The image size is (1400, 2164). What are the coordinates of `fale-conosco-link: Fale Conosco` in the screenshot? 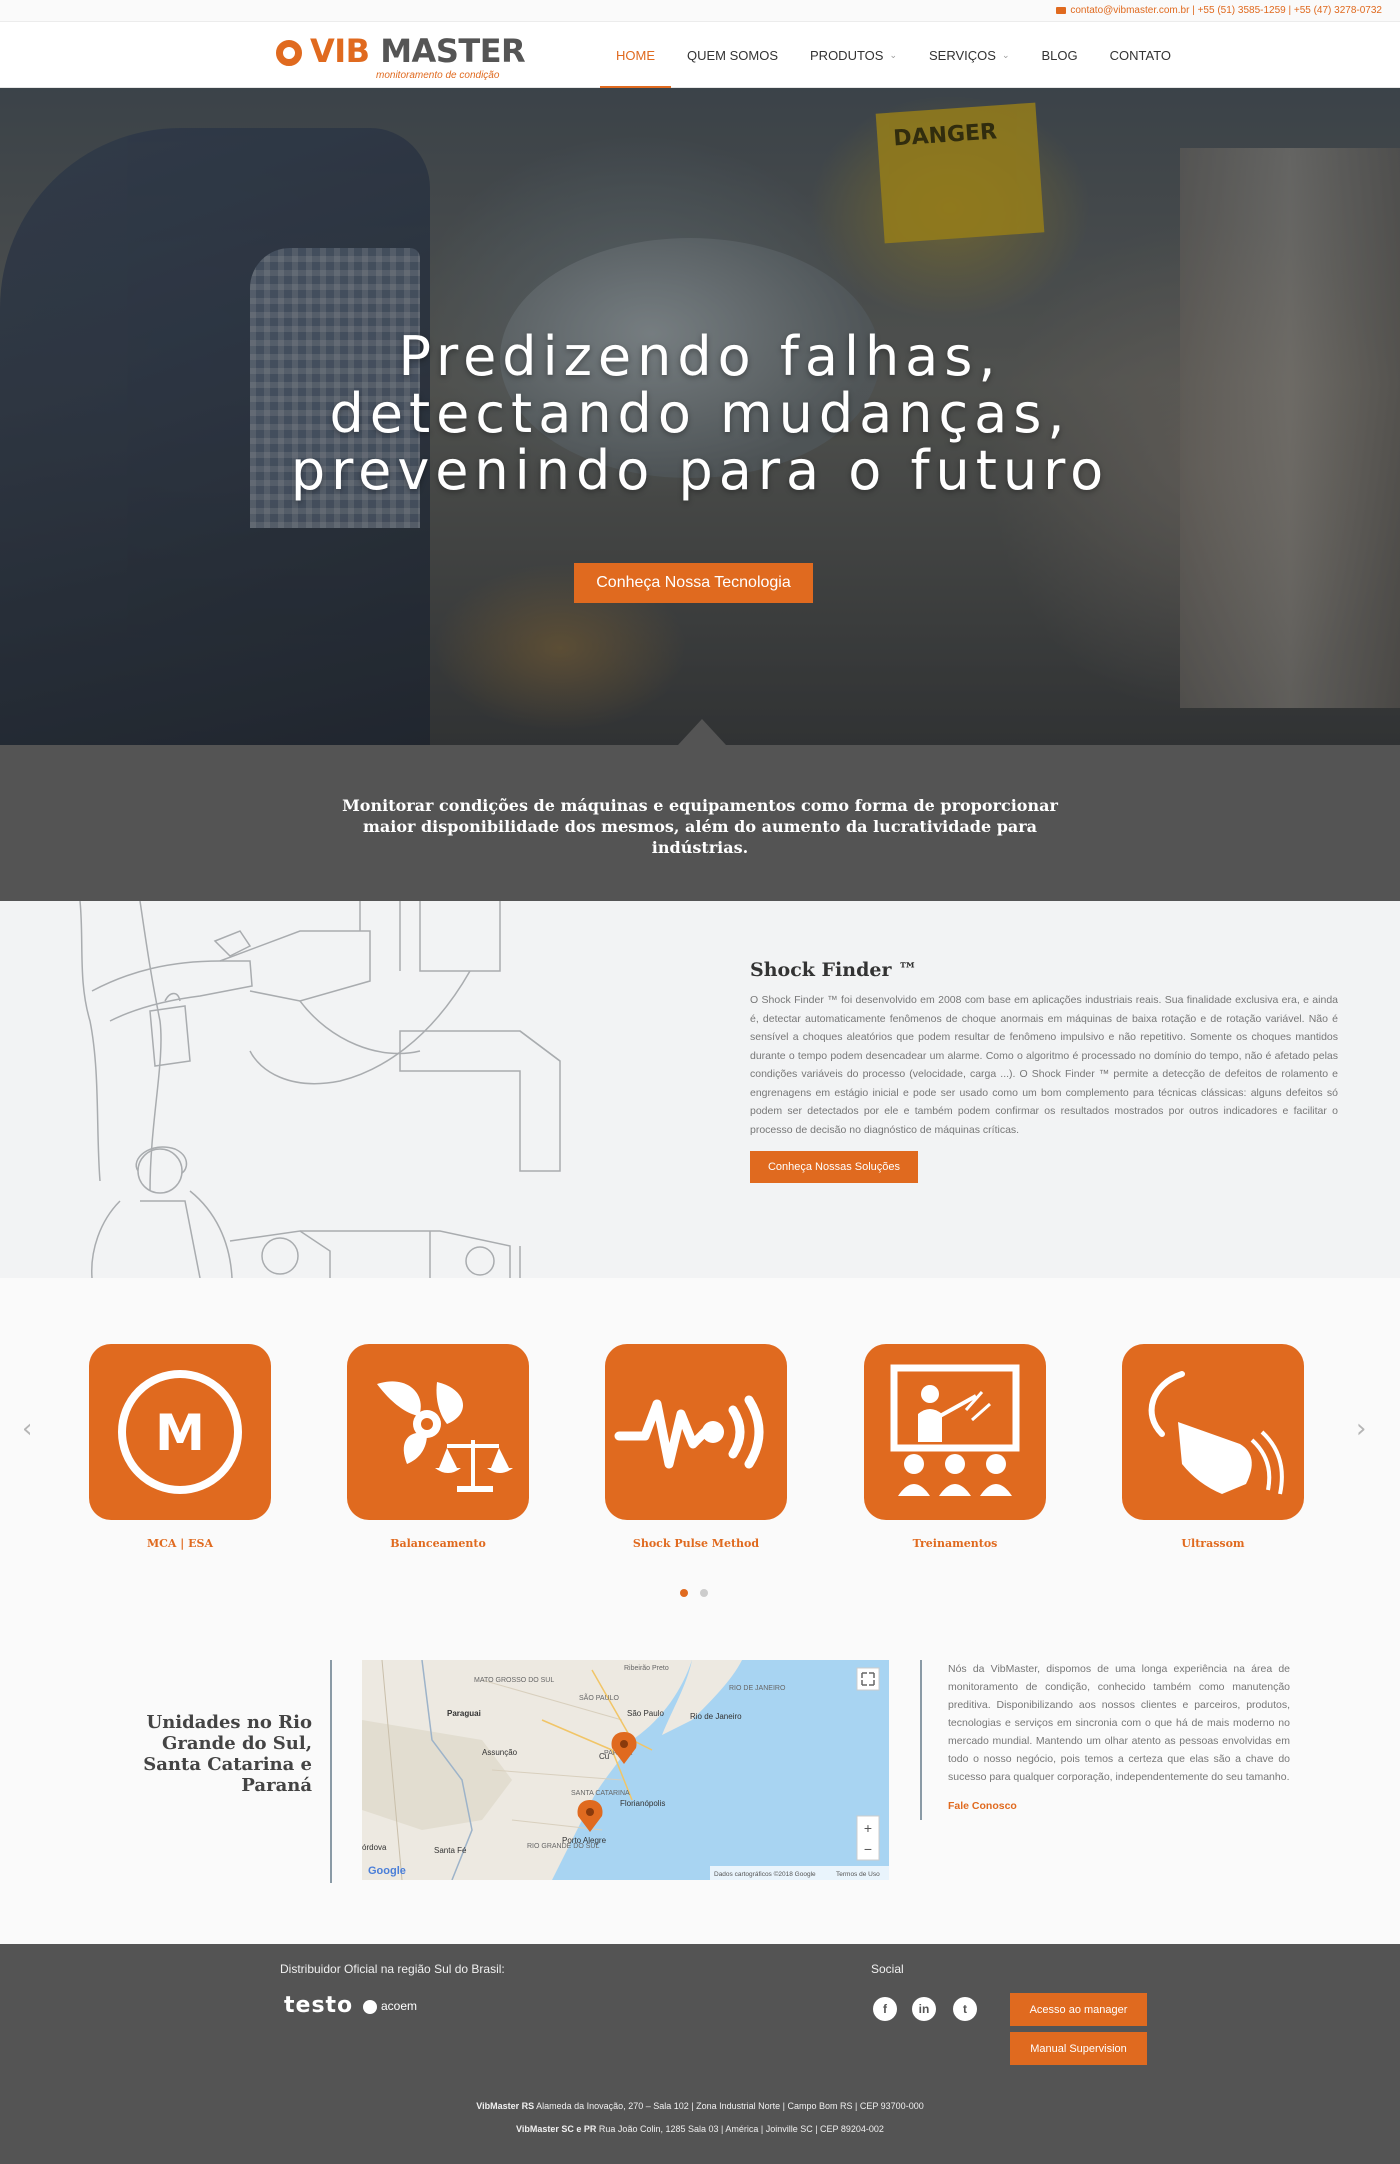 It's located at (982, 1806).